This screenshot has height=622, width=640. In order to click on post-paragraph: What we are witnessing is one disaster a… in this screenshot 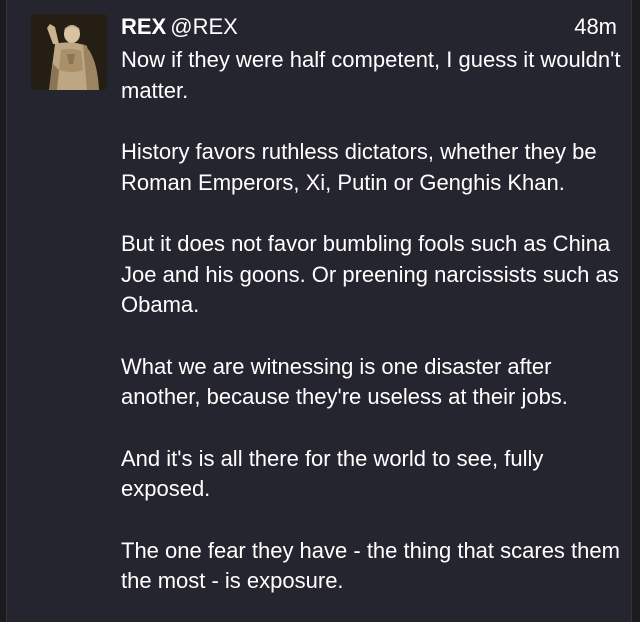, I will do `click(344, 381)`.